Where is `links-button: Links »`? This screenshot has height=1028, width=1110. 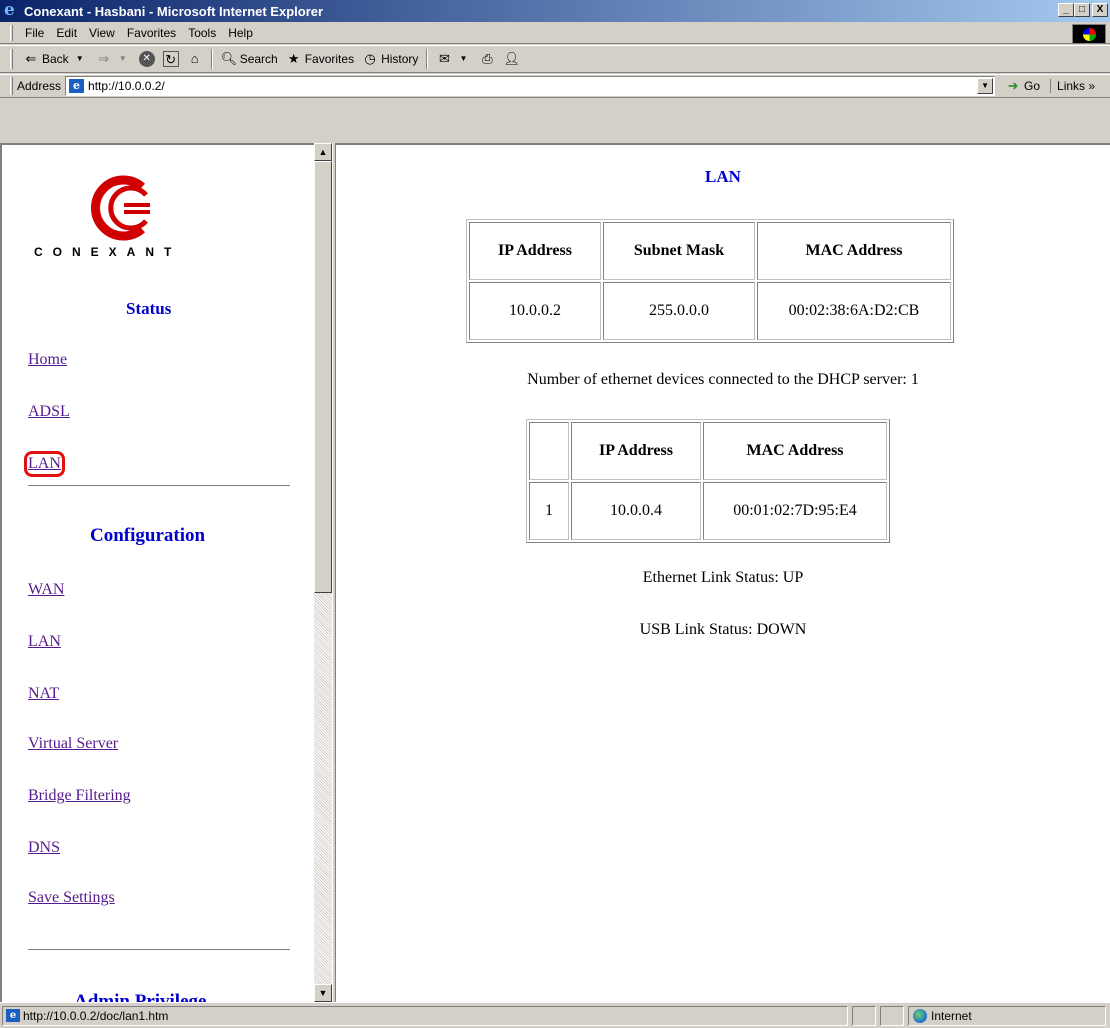 links-button: Links » is located at coordinates (1072, 86).